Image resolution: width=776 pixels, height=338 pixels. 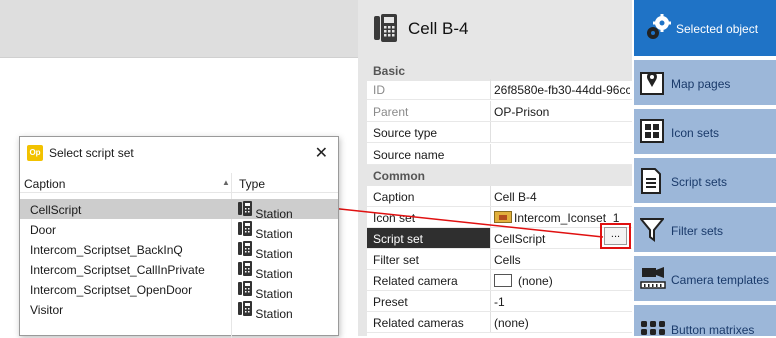 I want to click on list-item: Intercom_Scriptset_BackInQ Station, so click(x=179, y=250).